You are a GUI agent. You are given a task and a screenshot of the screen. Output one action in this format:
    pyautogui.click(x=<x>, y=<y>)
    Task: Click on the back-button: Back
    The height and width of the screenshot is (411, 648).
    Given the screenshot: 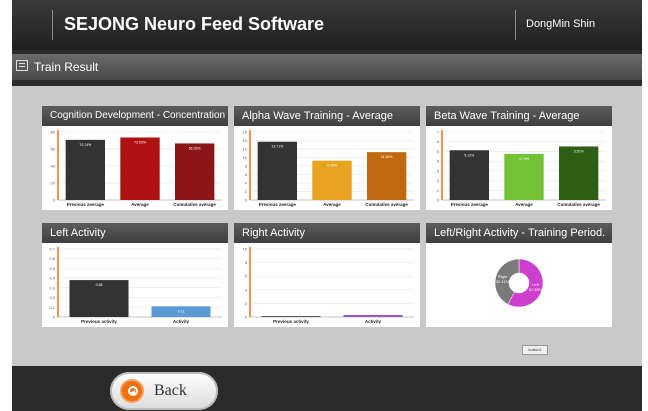 What is the action you would take?
    pyautogui.click(x=164, y=391)
    